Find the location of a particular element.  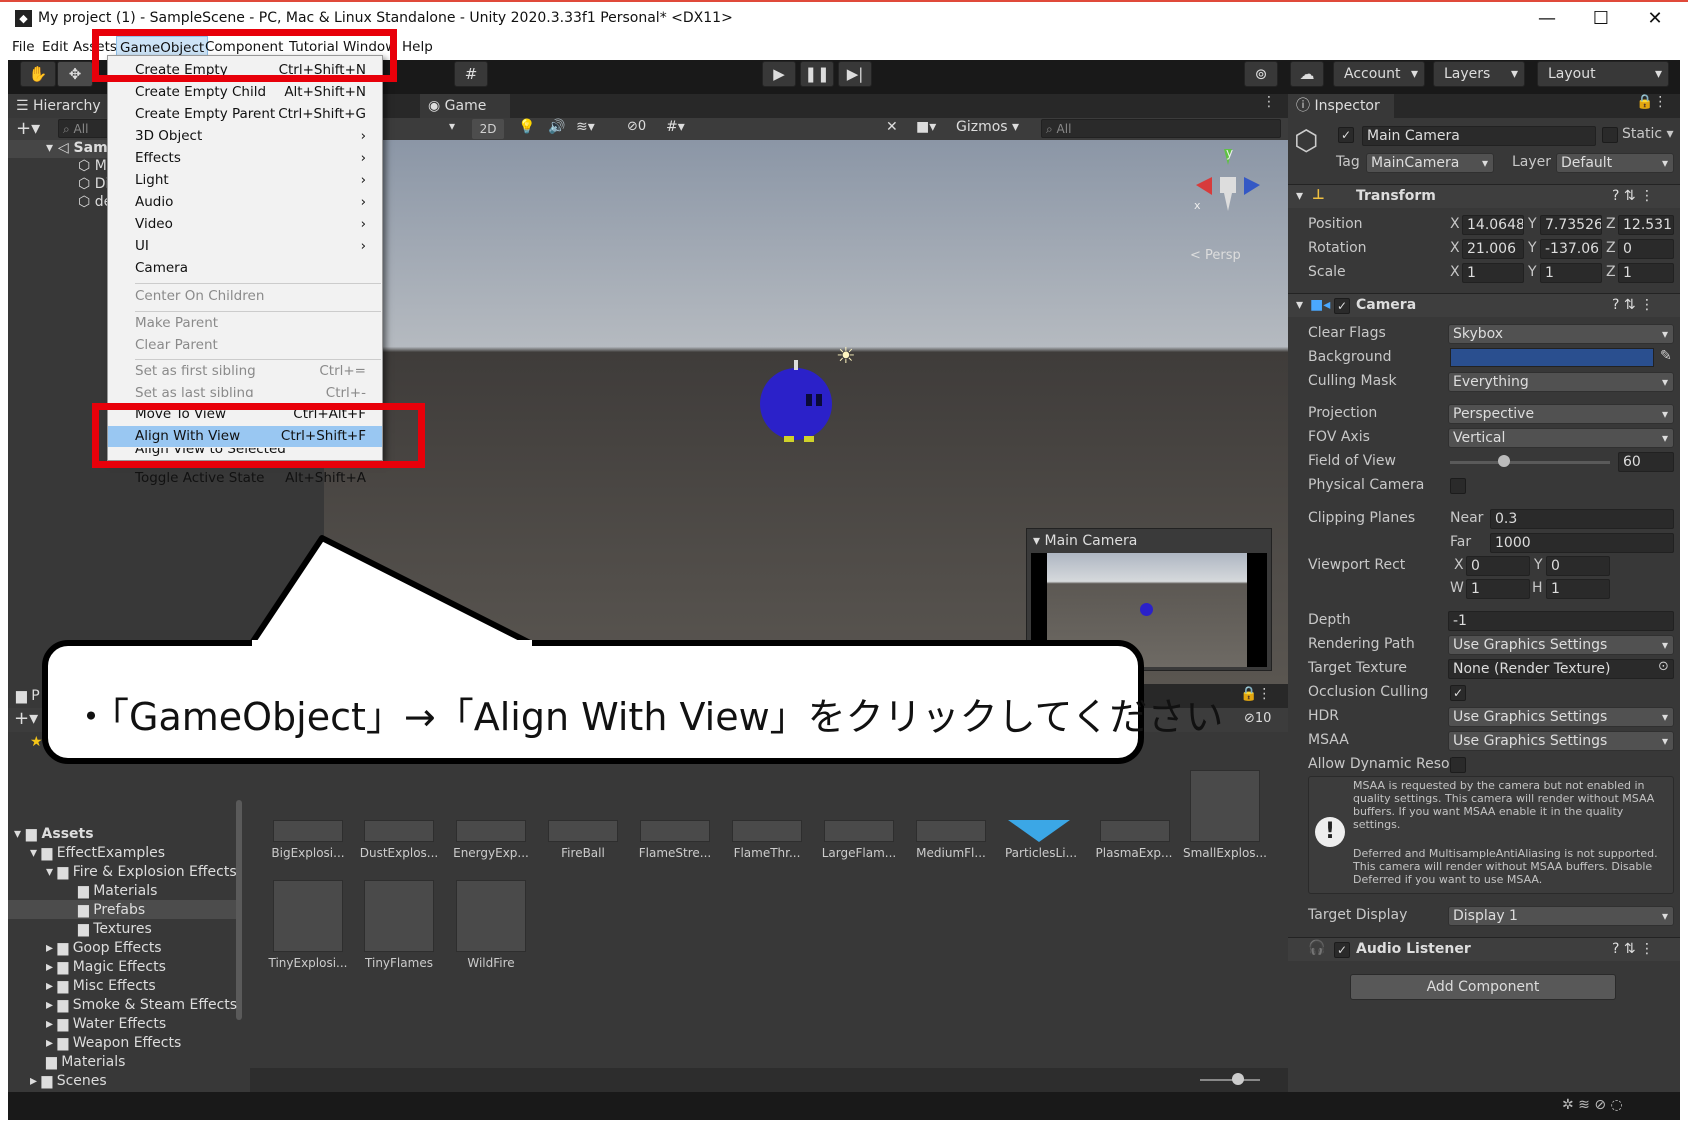

rotation-z-field: 0 is located at coordinates (1646, 249).